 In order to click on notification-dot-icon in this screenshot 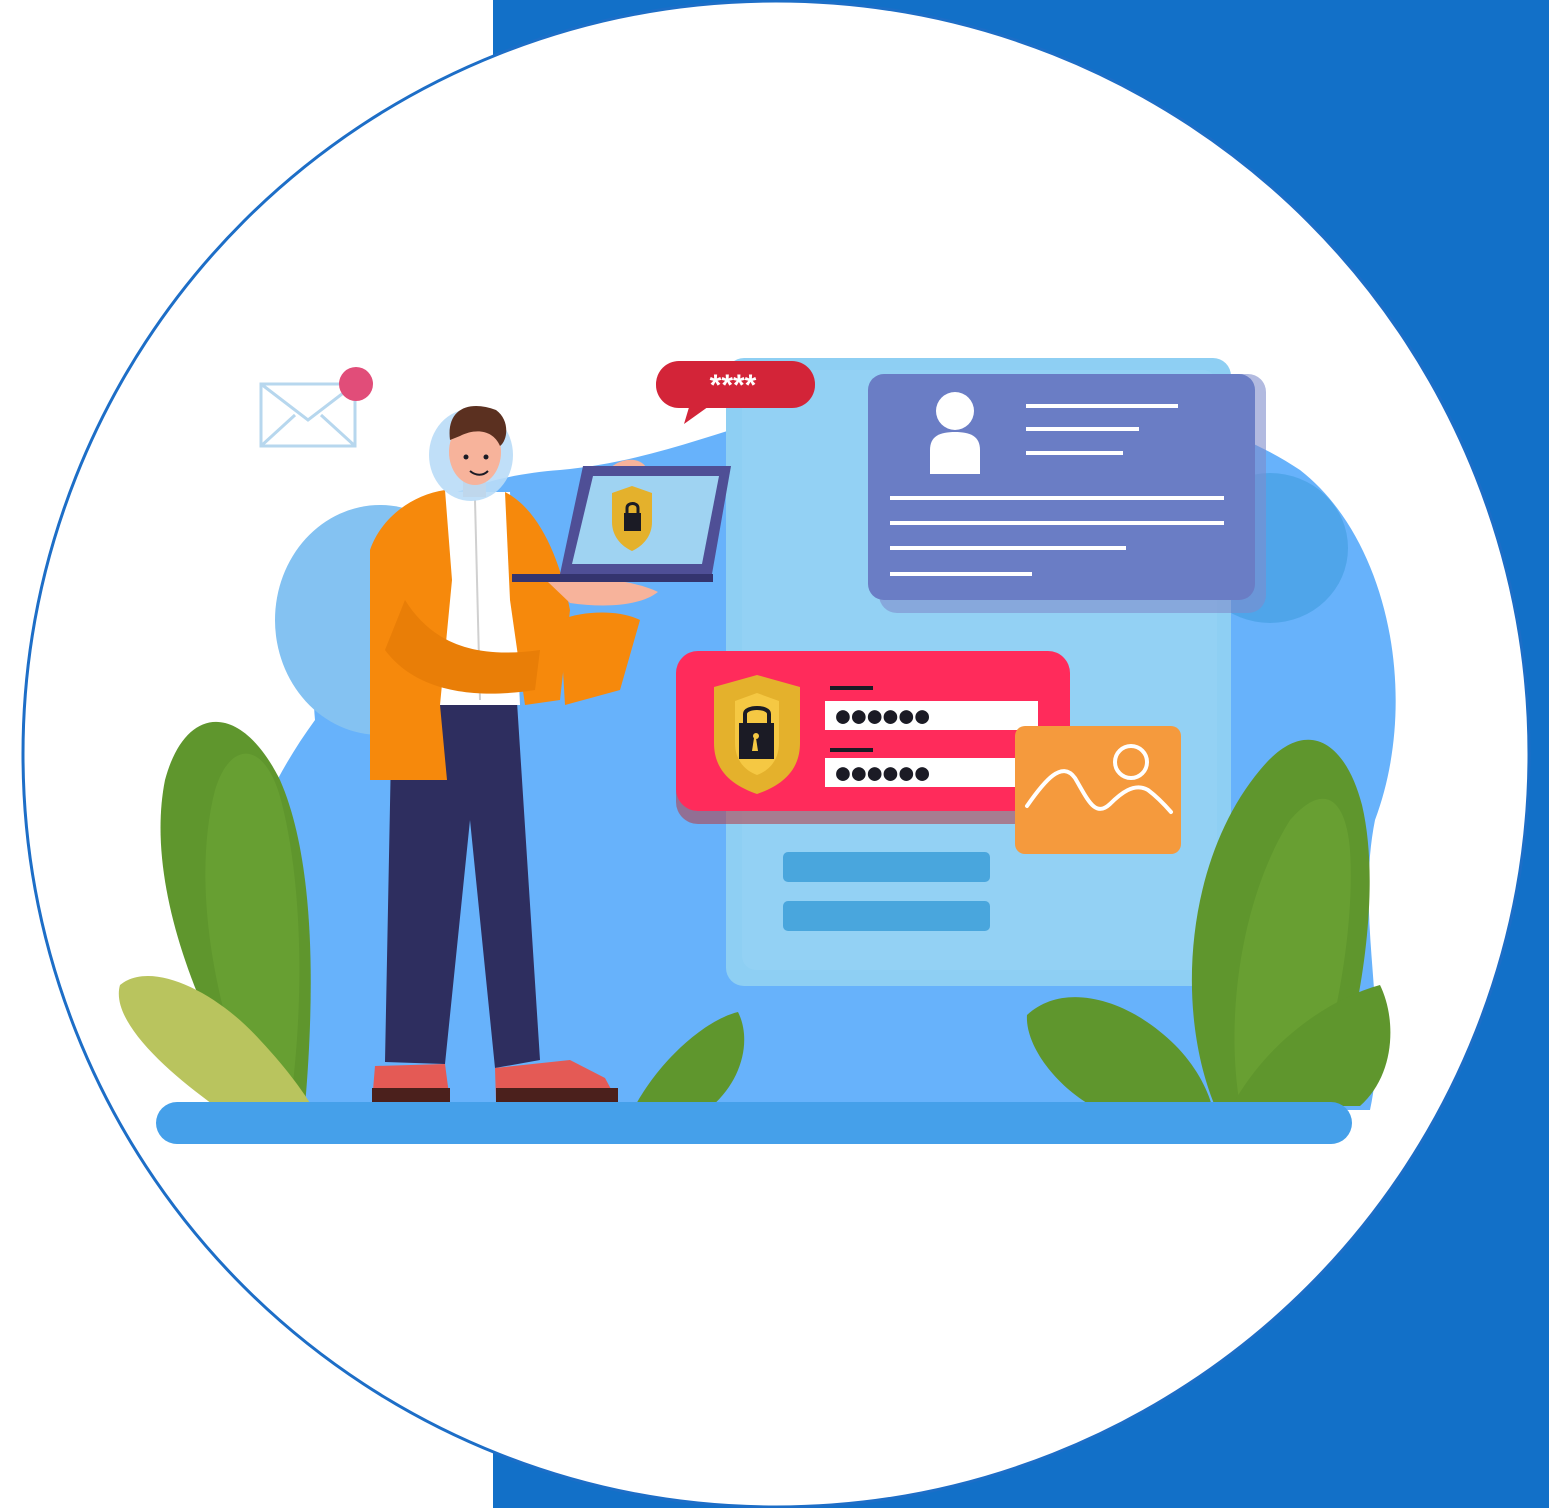, I will do `click(356, 384)`.